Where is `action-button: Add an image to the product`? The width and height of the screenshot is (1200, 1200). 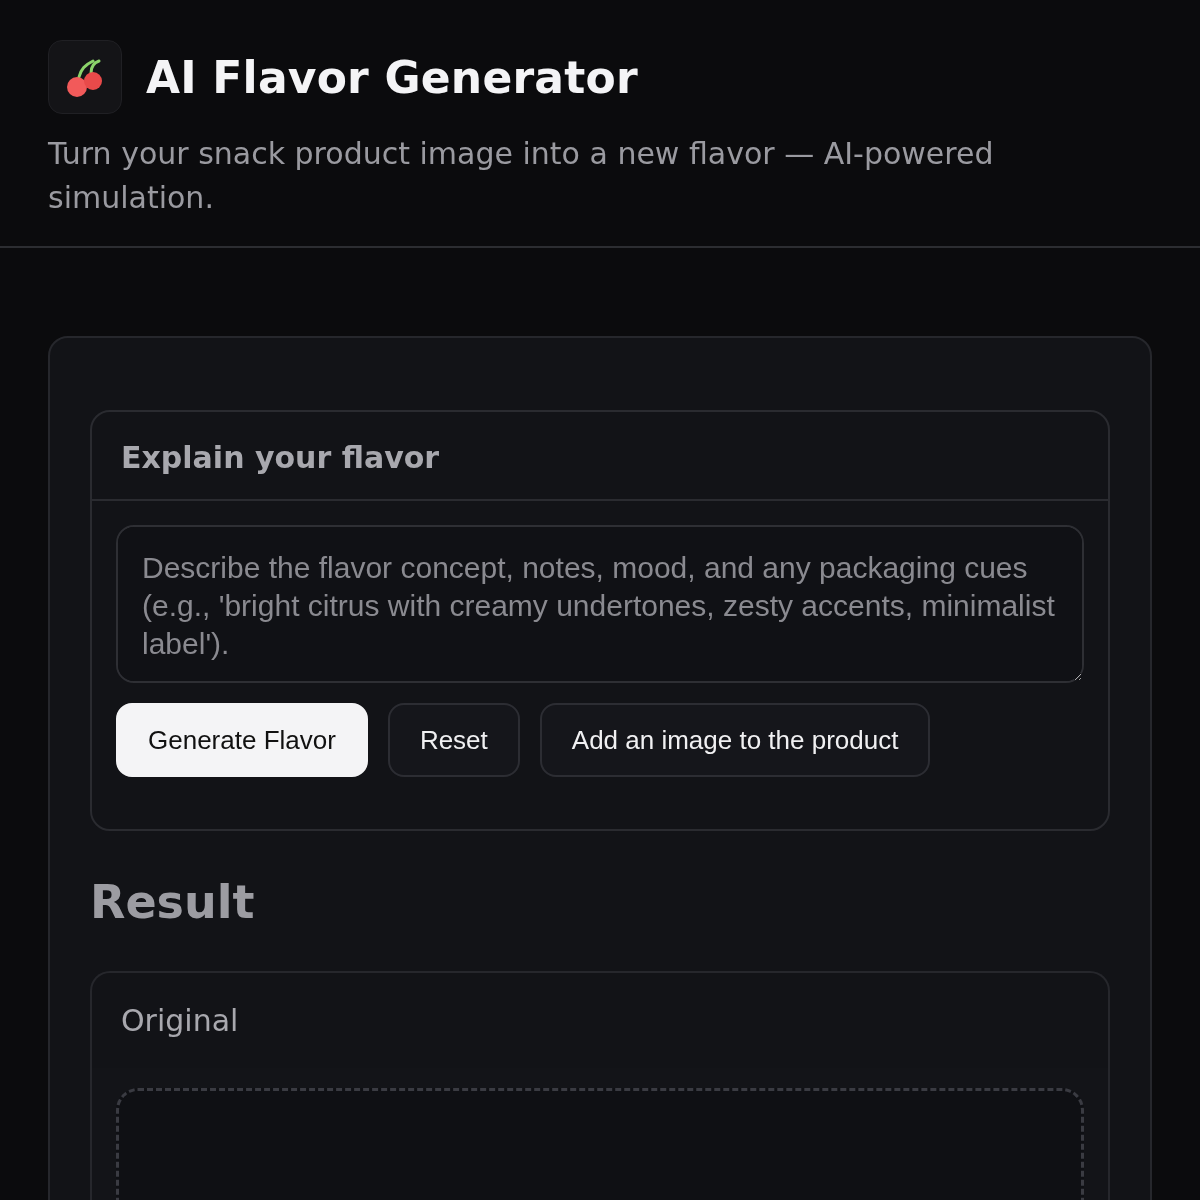 action-button: Add an image to the product is located at coordinates (735, 740).